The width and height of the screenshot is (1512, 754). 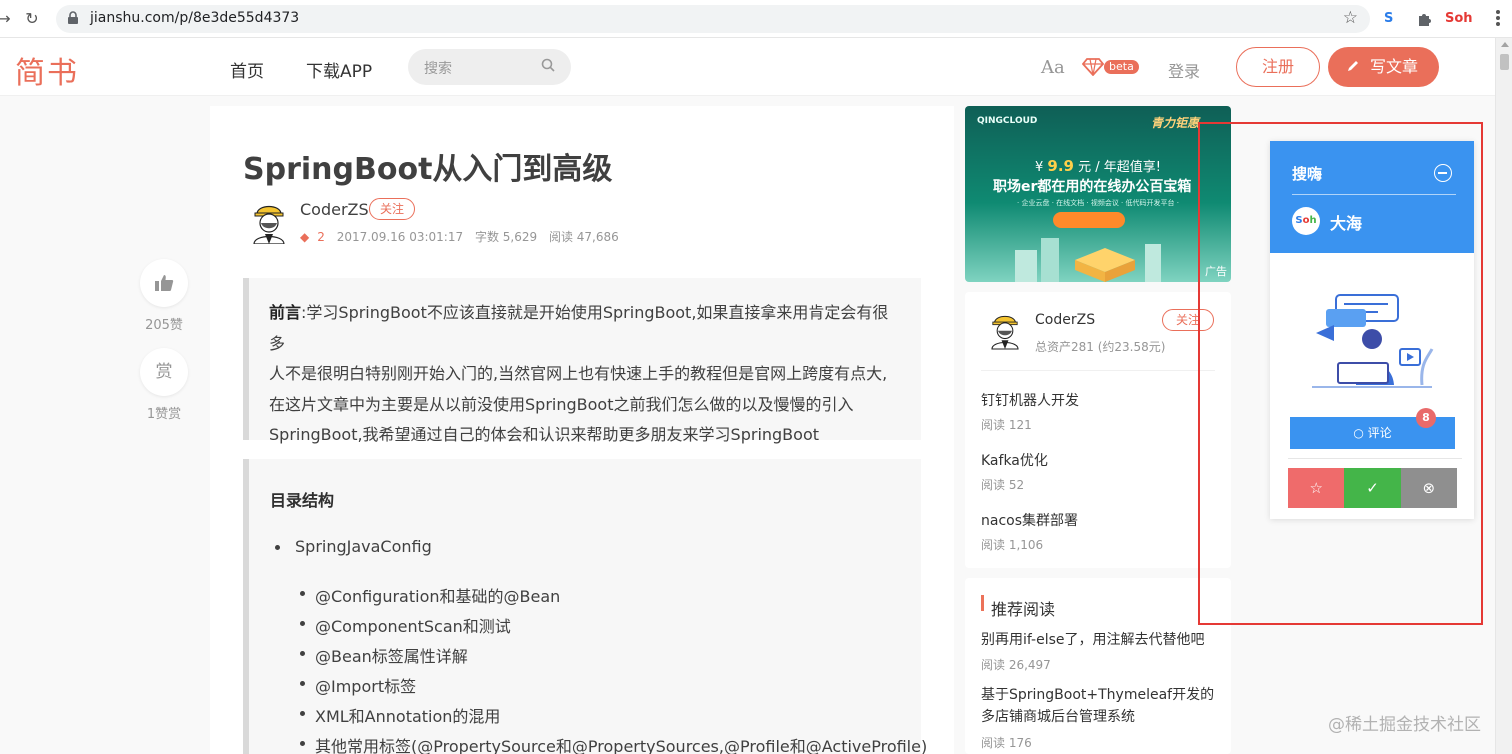 What do you see at coordinates (1358, 433) in the screenshot?
I see `comment-icon: ○` at bounding box center [1358, 433].